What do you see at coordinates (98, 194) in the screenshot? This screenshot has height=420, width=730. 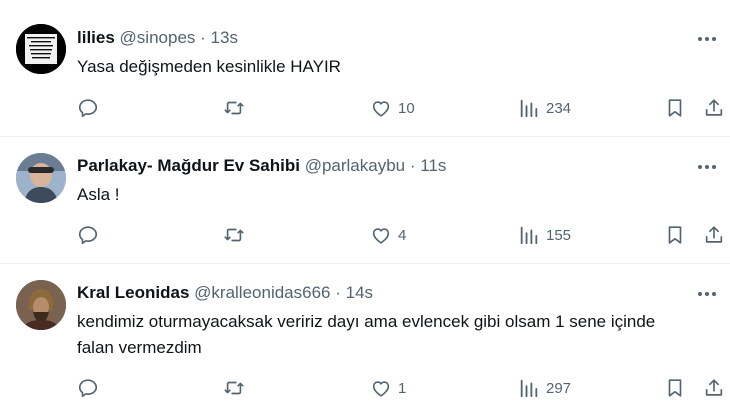 I see `tweet-text: Asla !` at bounding box center [98, 194].